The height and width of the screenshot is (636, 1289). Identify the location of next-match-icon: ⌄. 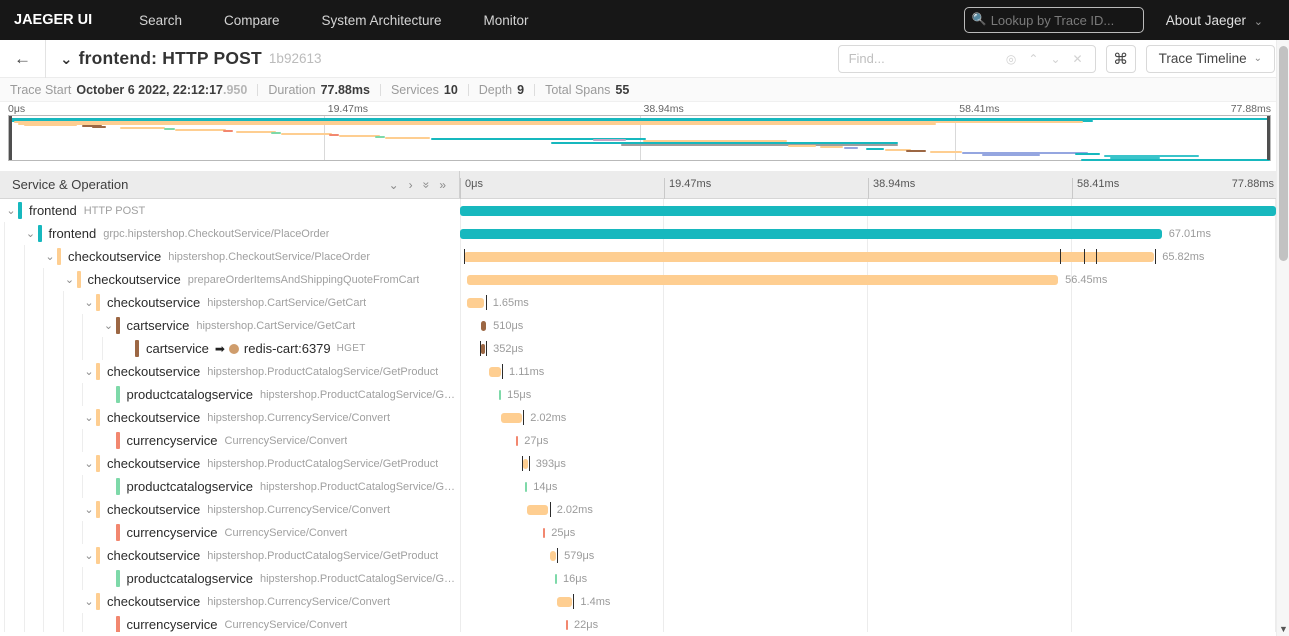
(1055, 59).